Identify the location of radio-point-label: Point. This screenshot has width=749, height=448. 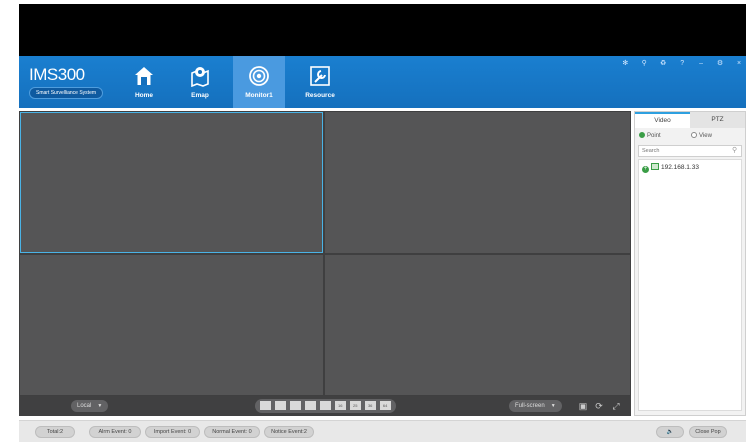
(654, 136).